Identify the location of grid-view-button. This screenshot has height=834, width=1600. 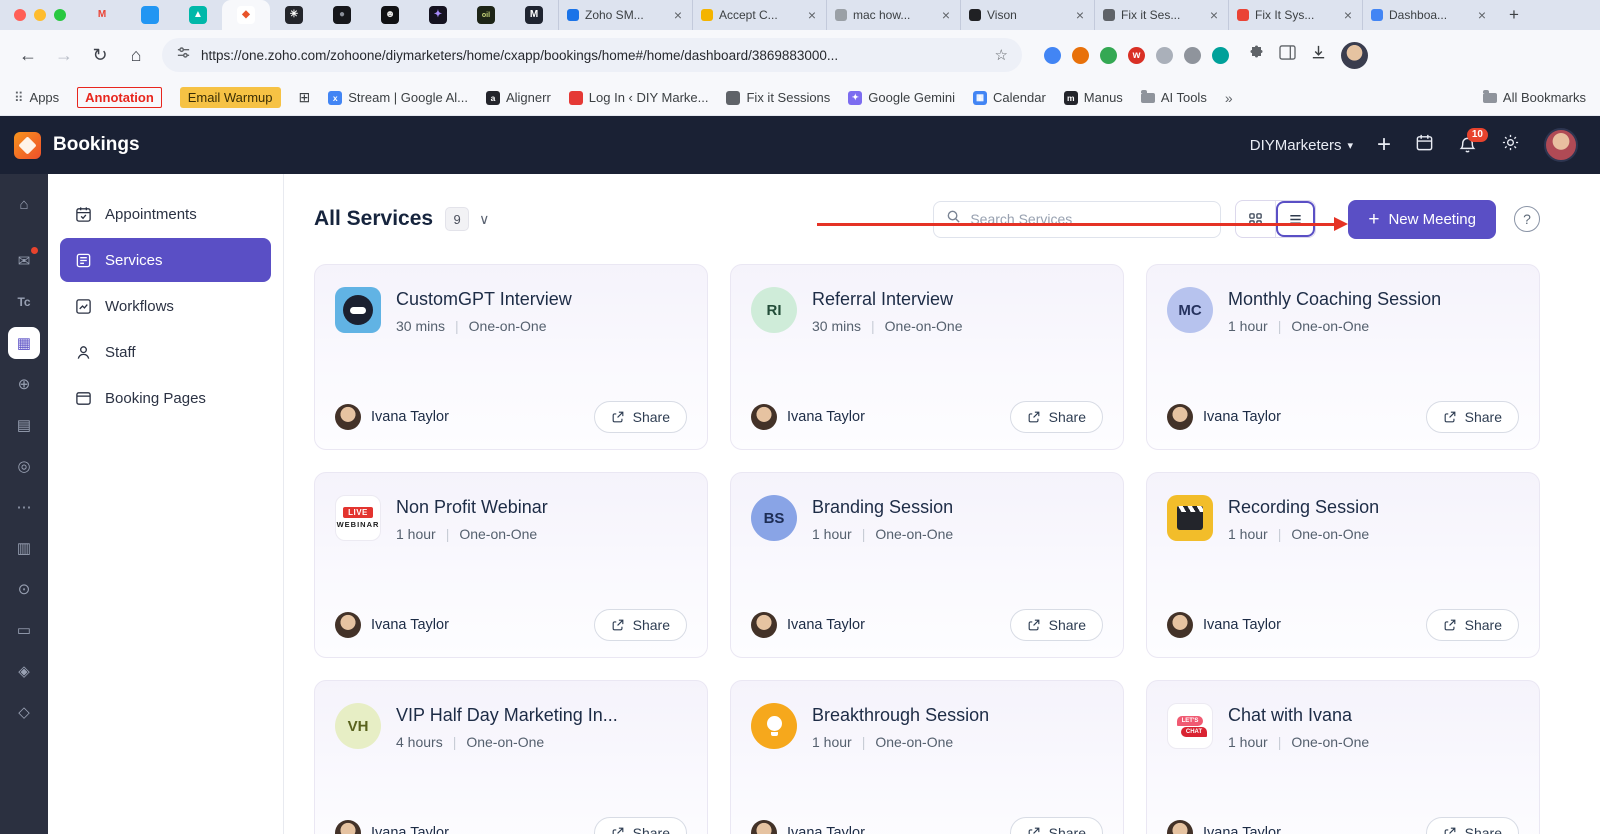
(1255, 219).